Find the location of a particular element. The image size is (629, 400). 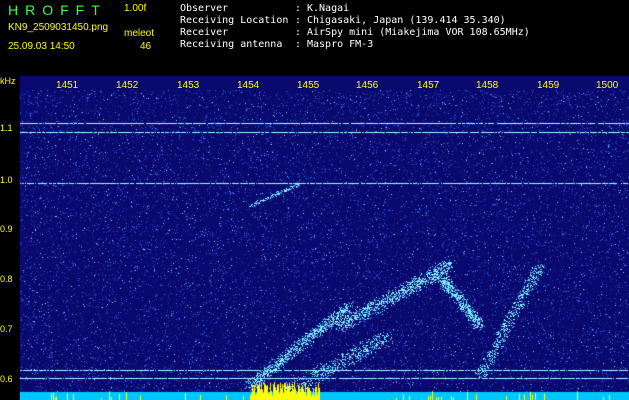

detection-count: 46 is located at coordinates (146, 46).